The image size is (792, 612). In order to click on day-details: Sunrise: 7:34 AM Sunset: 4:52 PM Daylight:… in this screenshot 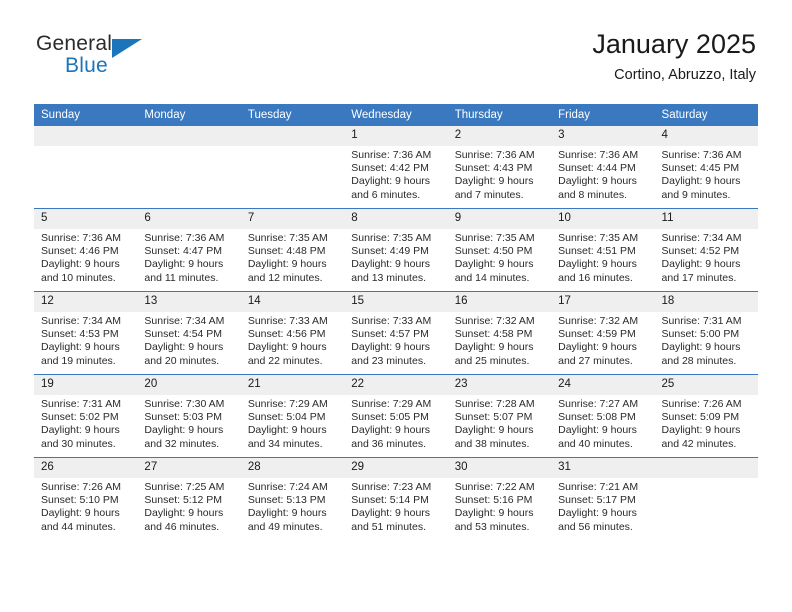, I will do `click(706, 257)`.